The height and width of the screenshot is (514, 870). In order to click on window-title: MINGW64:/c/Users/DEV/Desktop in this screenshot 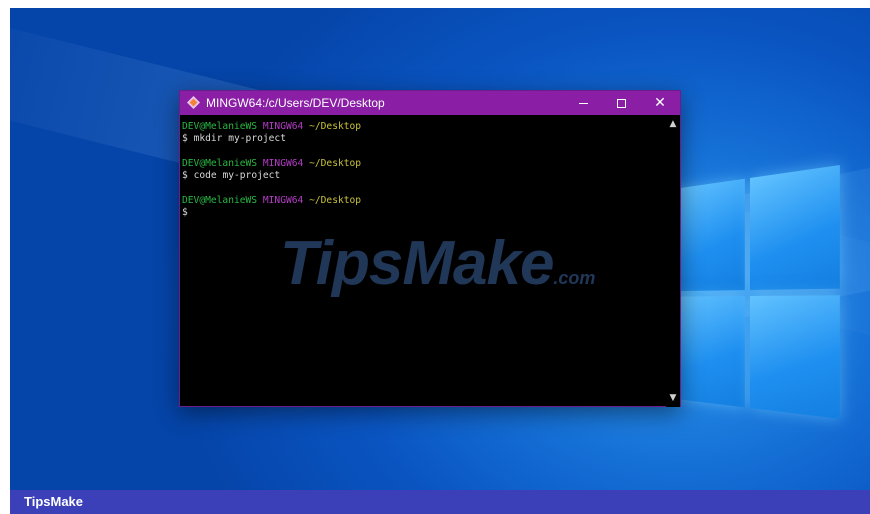, I will do `click(295, 103)`.